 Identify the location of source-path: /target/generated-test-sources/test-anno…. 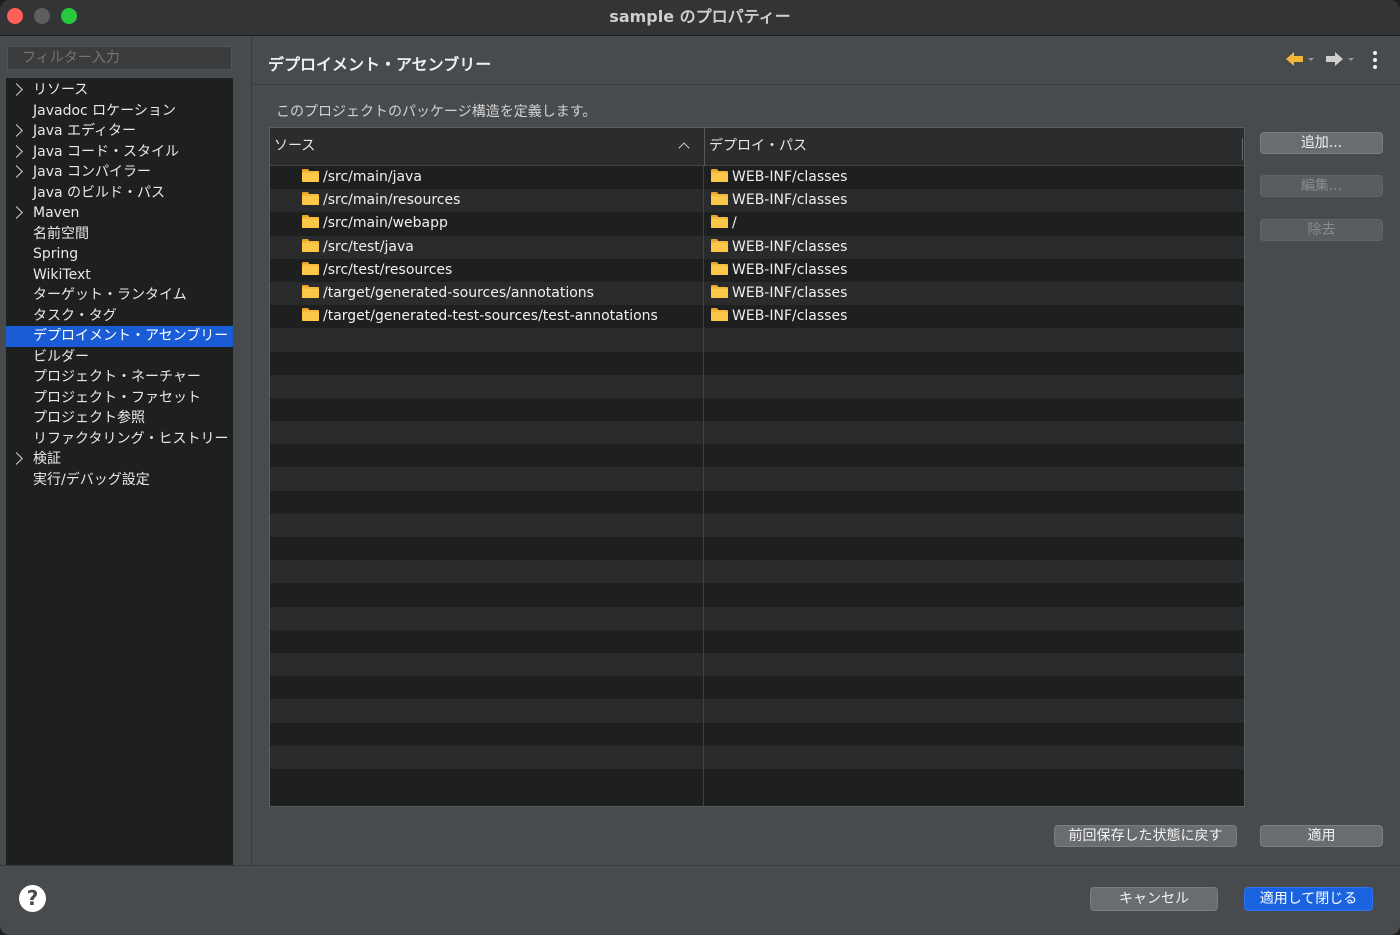
(490, 316).